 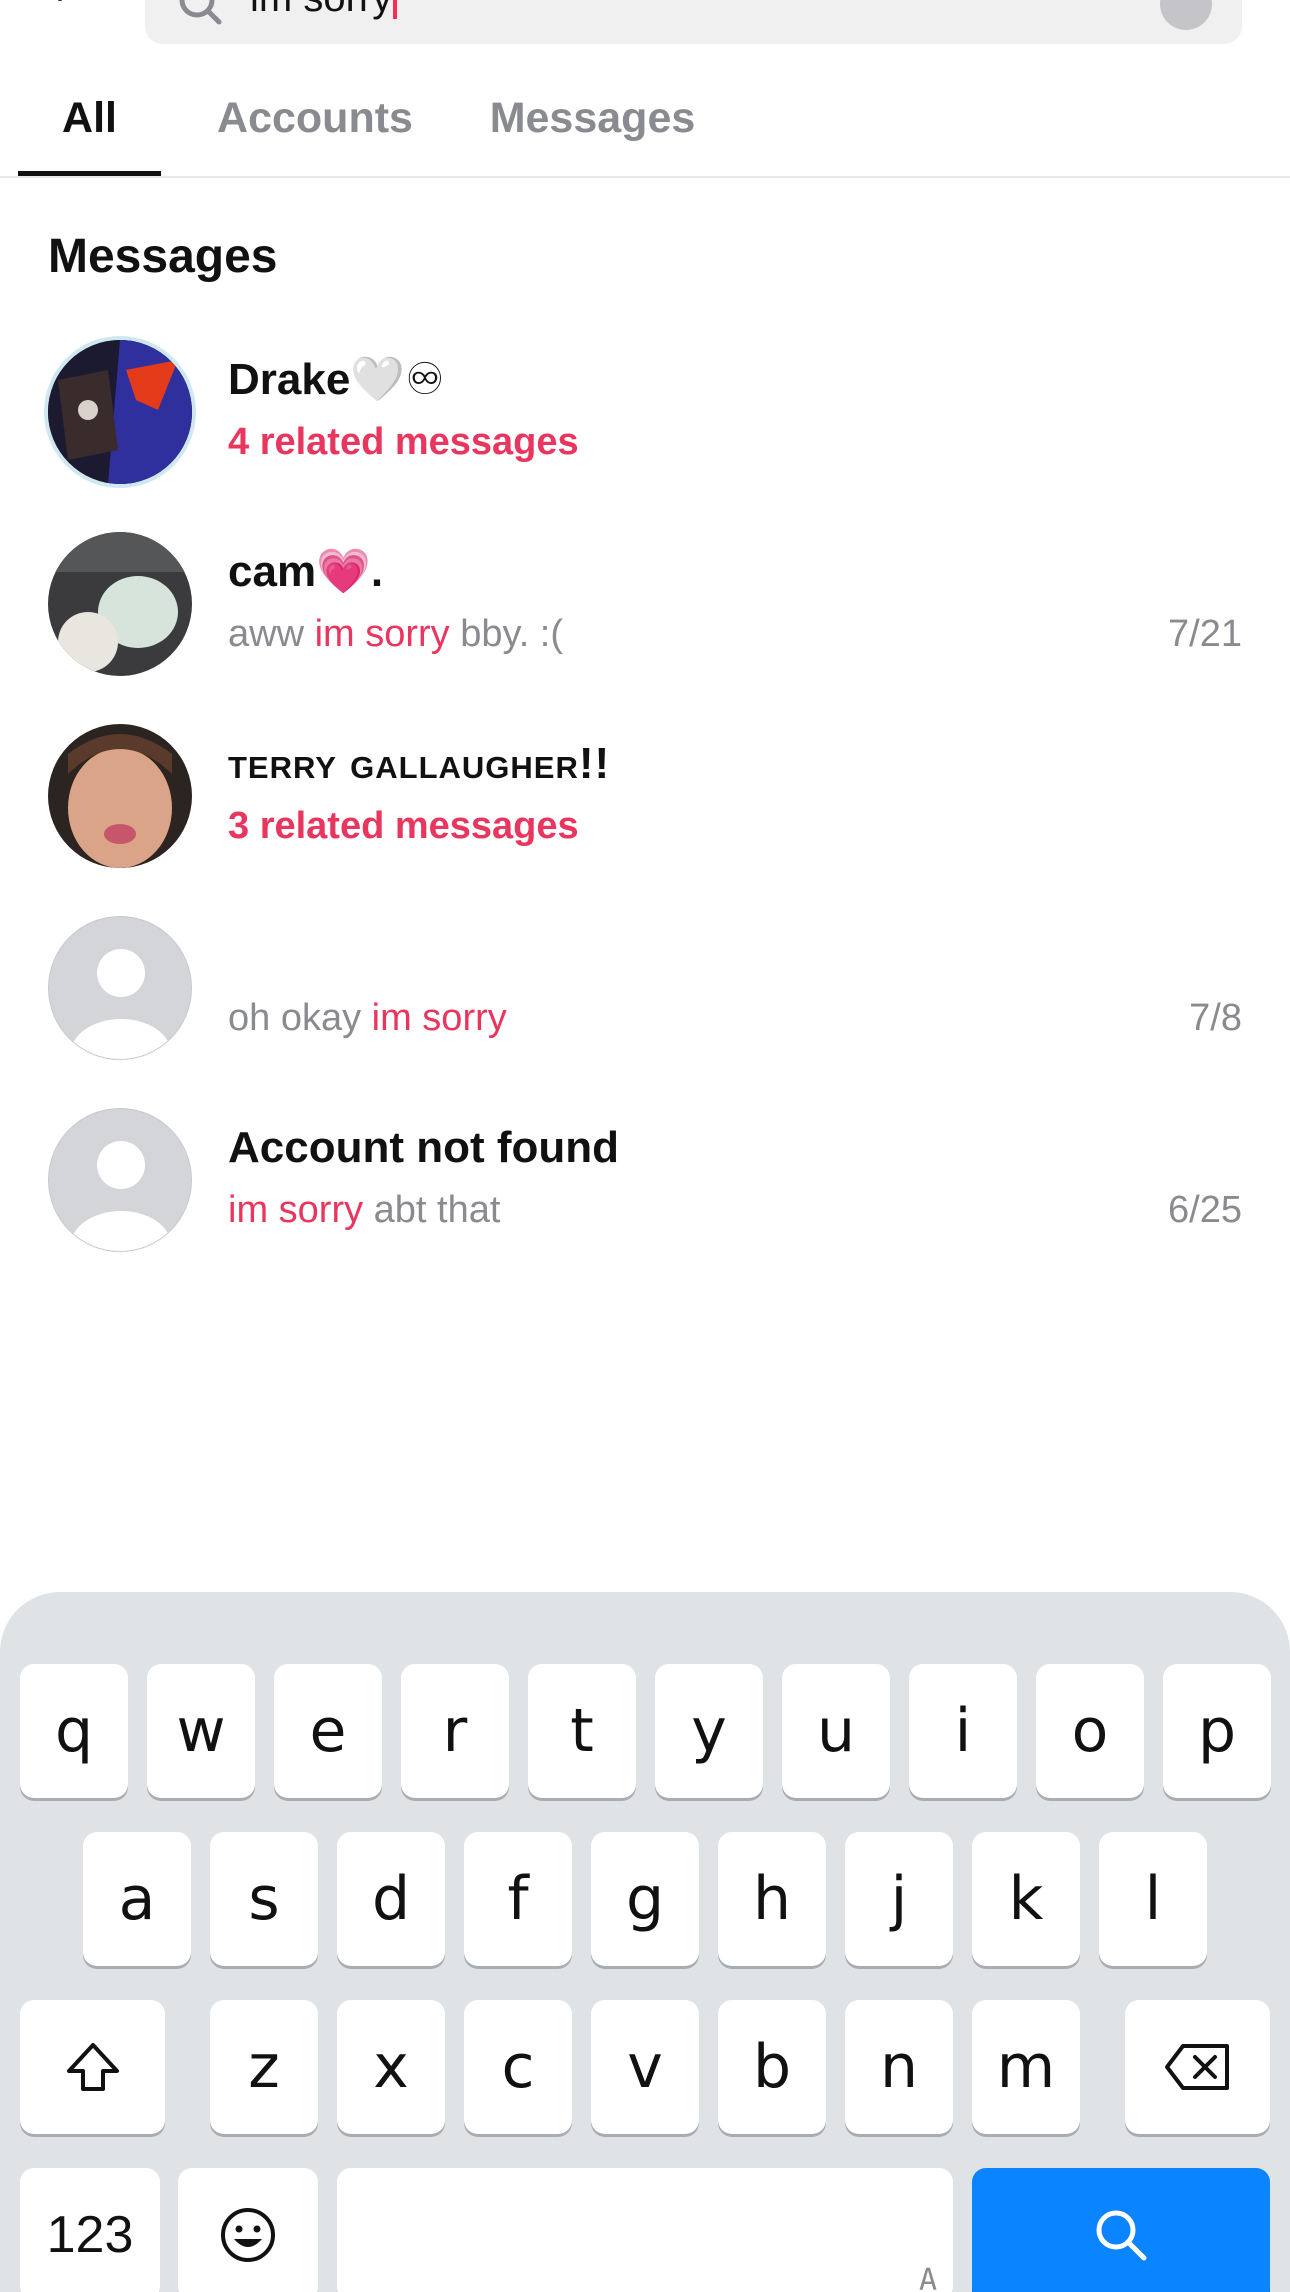 I want to click on key-n: n, so click(x=899, y=2067).